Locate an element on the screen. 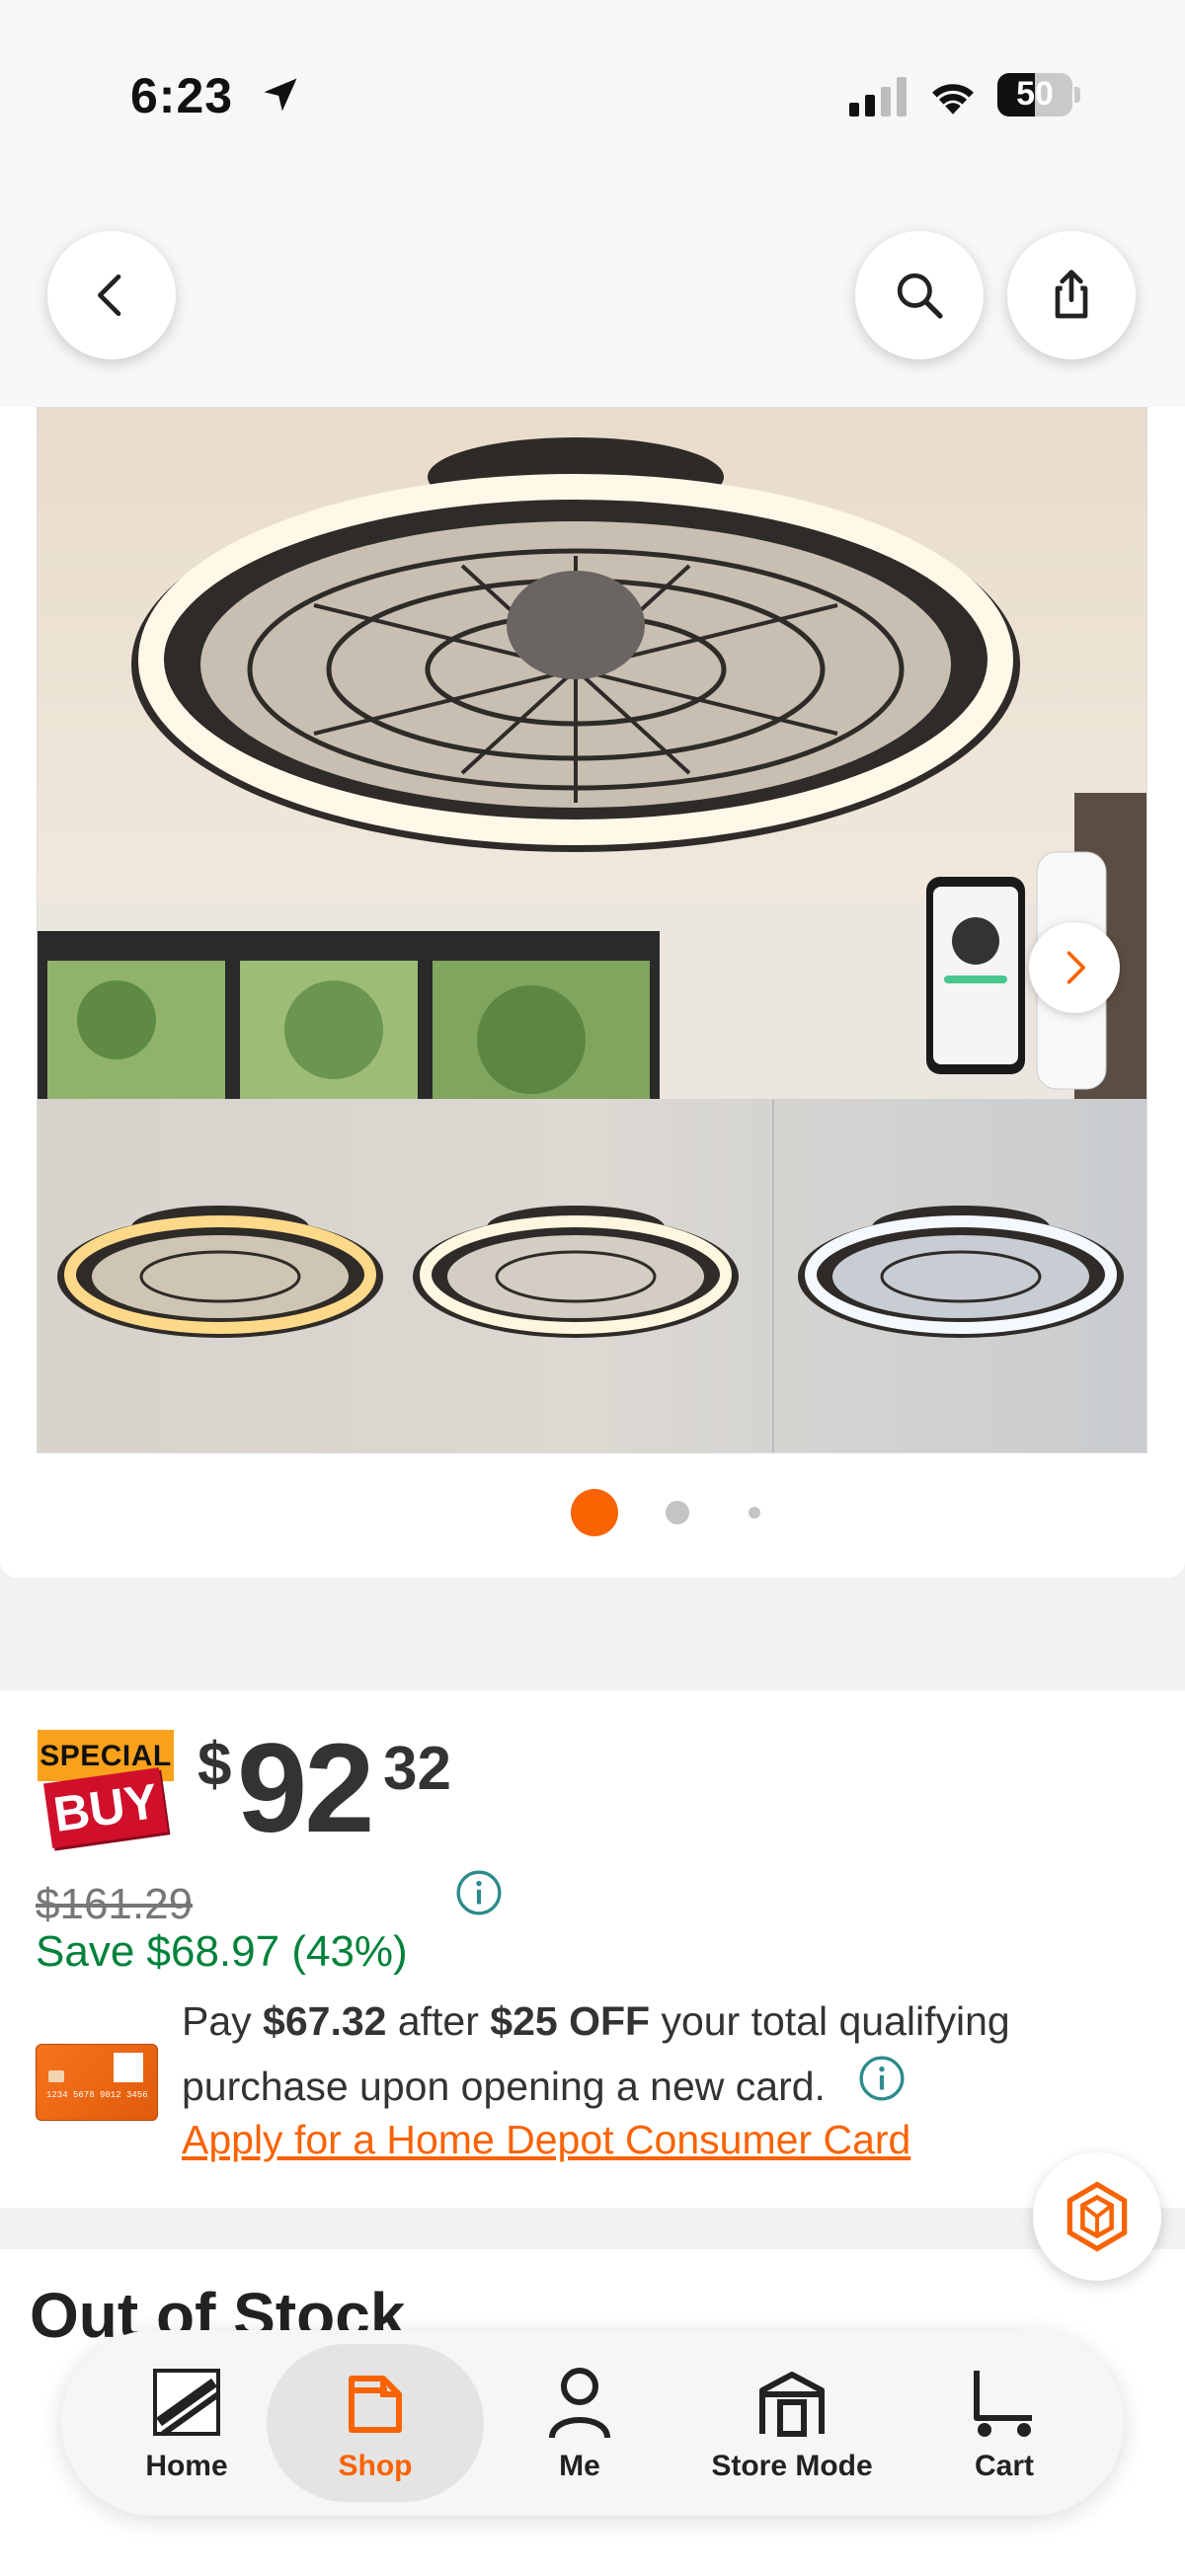 This screenshot has width=1185, height=2576. nav-label: Store Mode is located at coordinates (792, 2466).